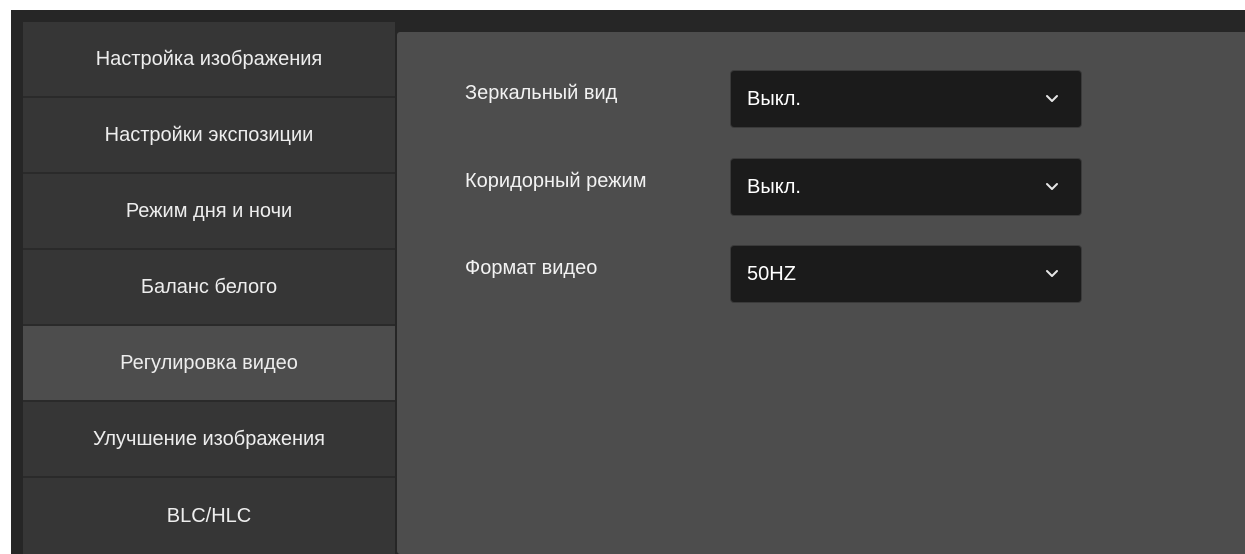 Image resolution: width=1245 pixels, height=554 pixels. I want to click on sidebar-item-white-balance: Баланс белого, so click(209, 288).